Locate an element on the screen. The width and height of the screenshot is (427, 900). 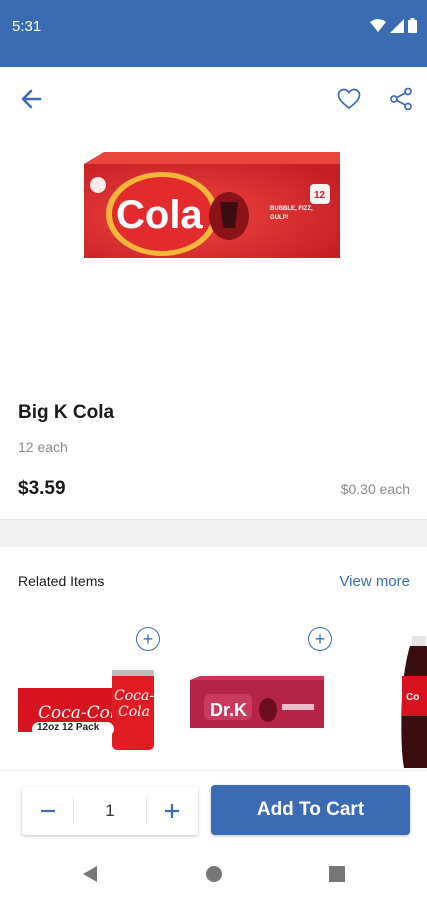
view-more-link: View more is located at coordinates (374, 581).